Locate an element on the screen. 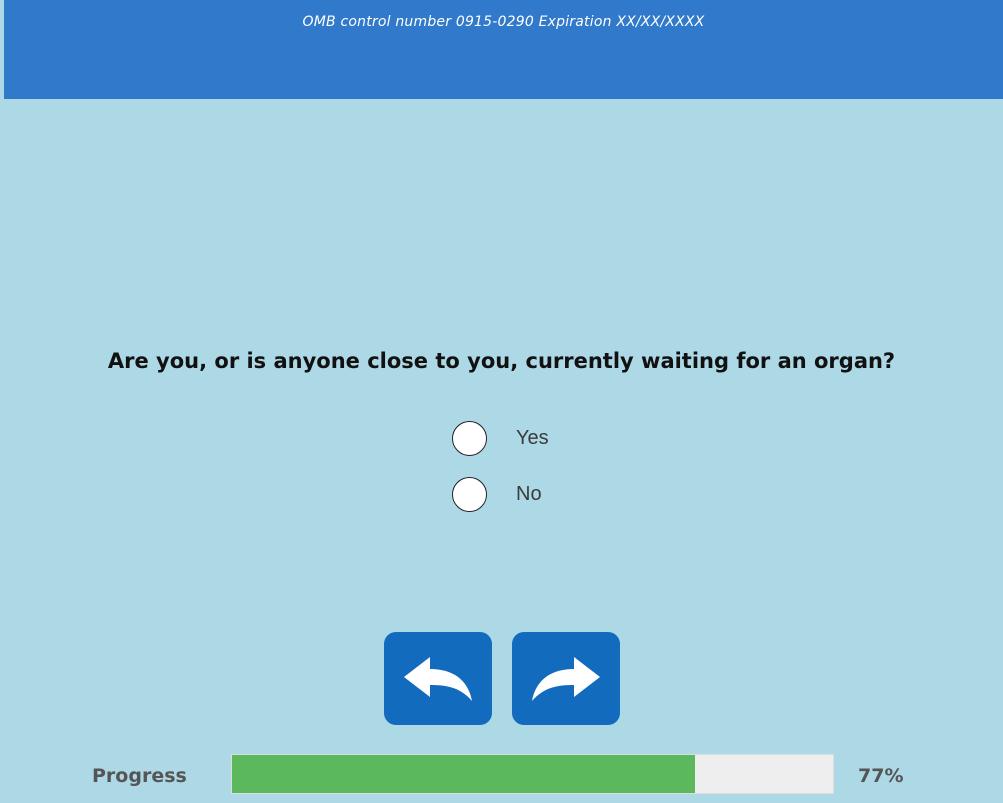 The width and height of the screenshot is (1003, 803). next-arrow-icon is located at coordinates (566, 678).